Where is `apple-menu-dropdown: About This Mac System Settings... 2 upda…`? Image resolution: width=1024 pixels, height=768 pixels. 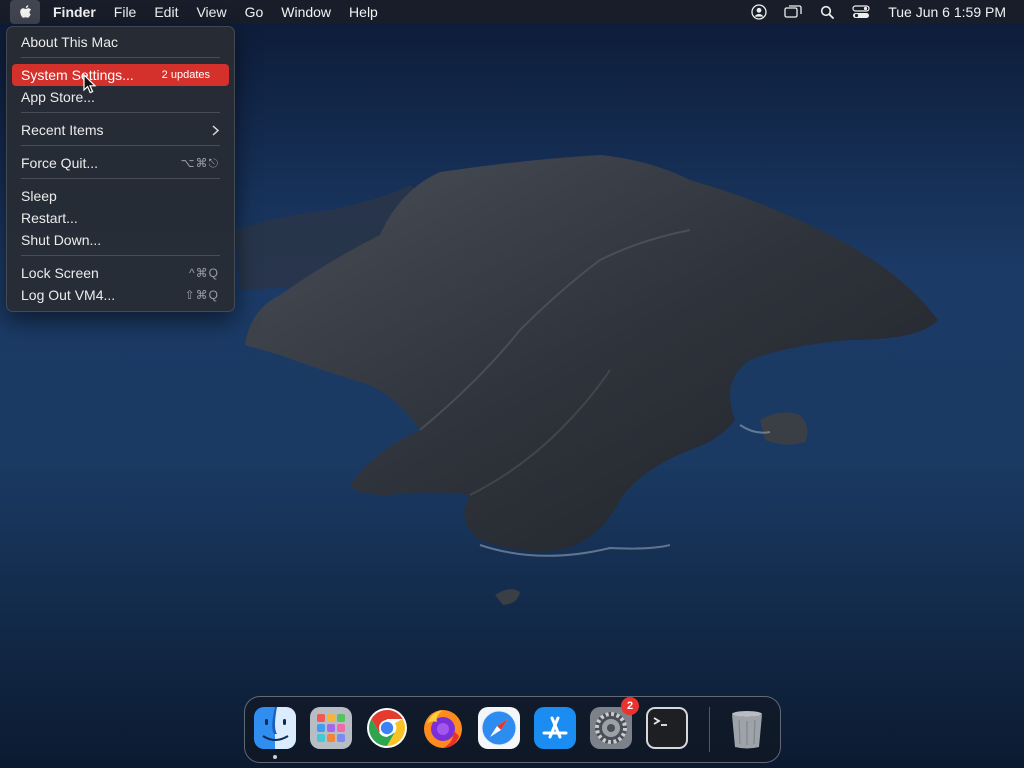 apple-menu-dropdown: About This Mac System Settings... 2 upda… is located at coordinates (120, 169).